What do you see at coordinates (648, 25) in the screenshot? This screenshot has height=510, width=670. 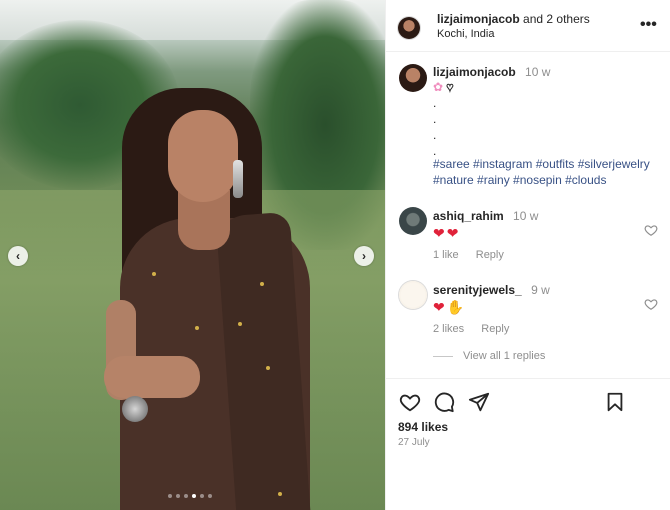 I see `more-options-icon: •••` at bounding box center [648, 25].